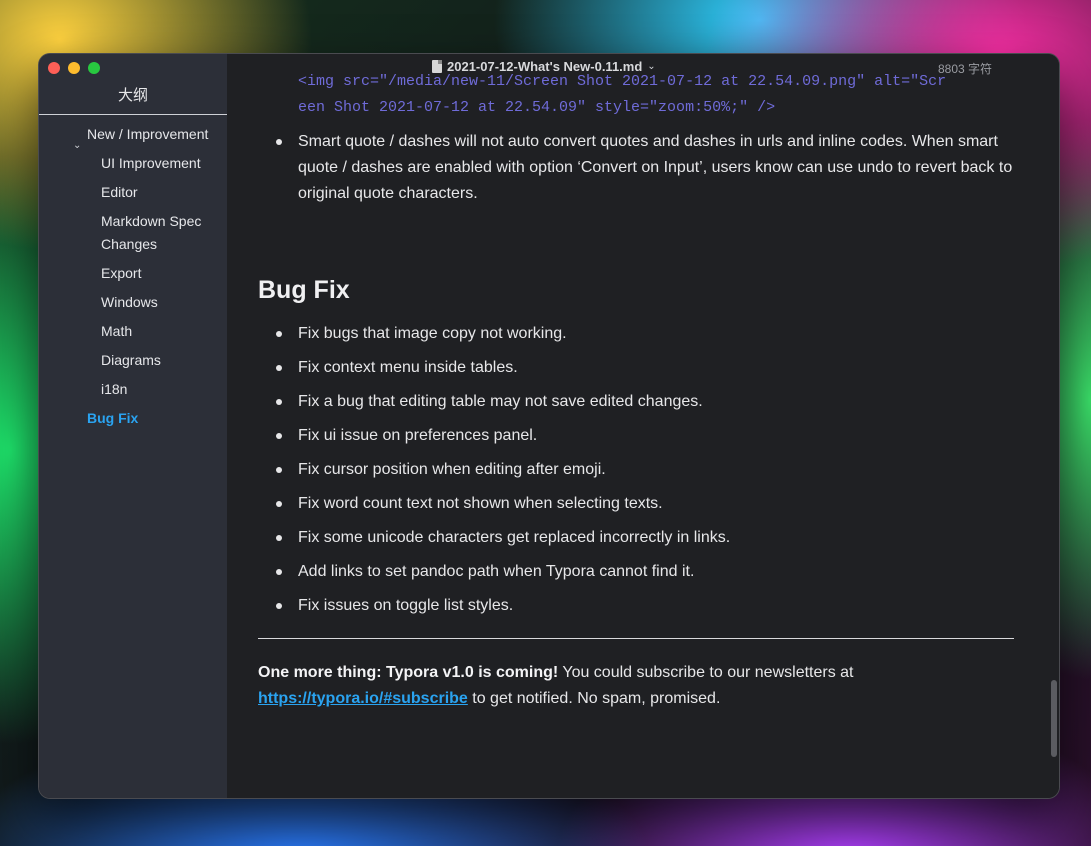 This screenshot has height=846, width=1091. I want to click on outline-item-export: Export, so click(133, 273).